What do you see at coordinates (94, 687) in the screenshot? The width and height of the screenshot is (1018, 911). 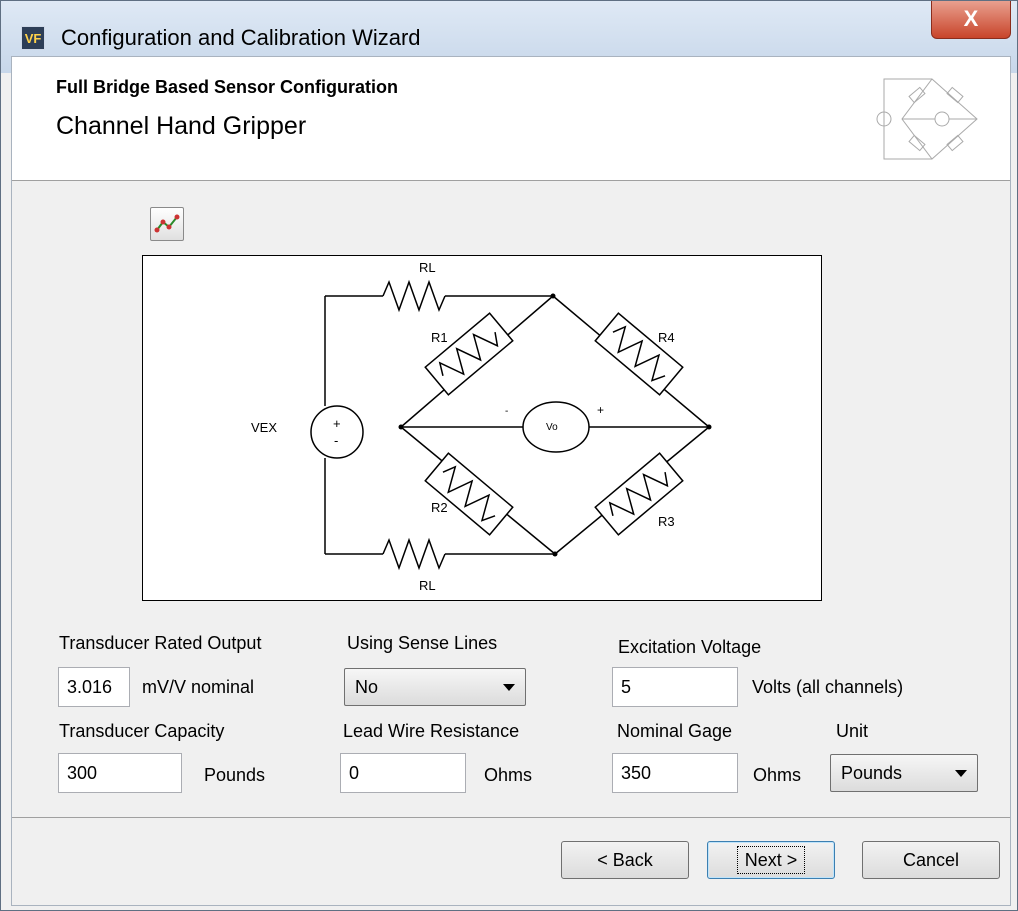 I see `rated-output-input: 3.016` at bounding box center [94, 687].